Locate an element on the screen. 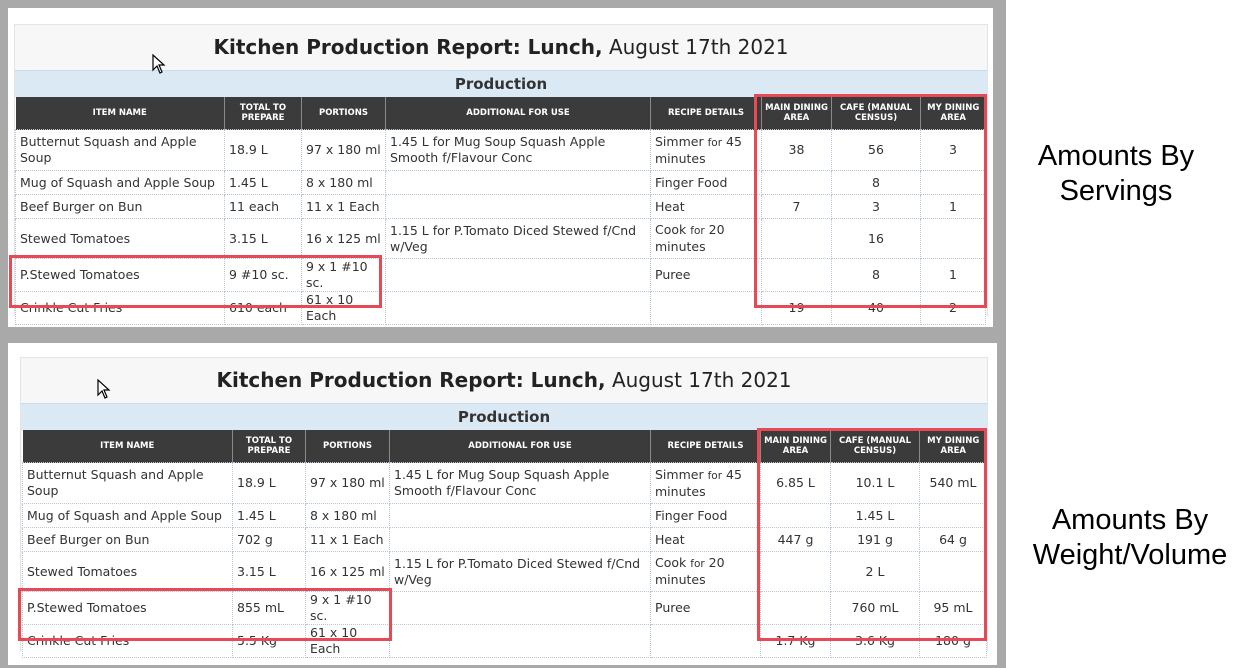  highlight-box-weight-right is located at coordinates (872, 534).